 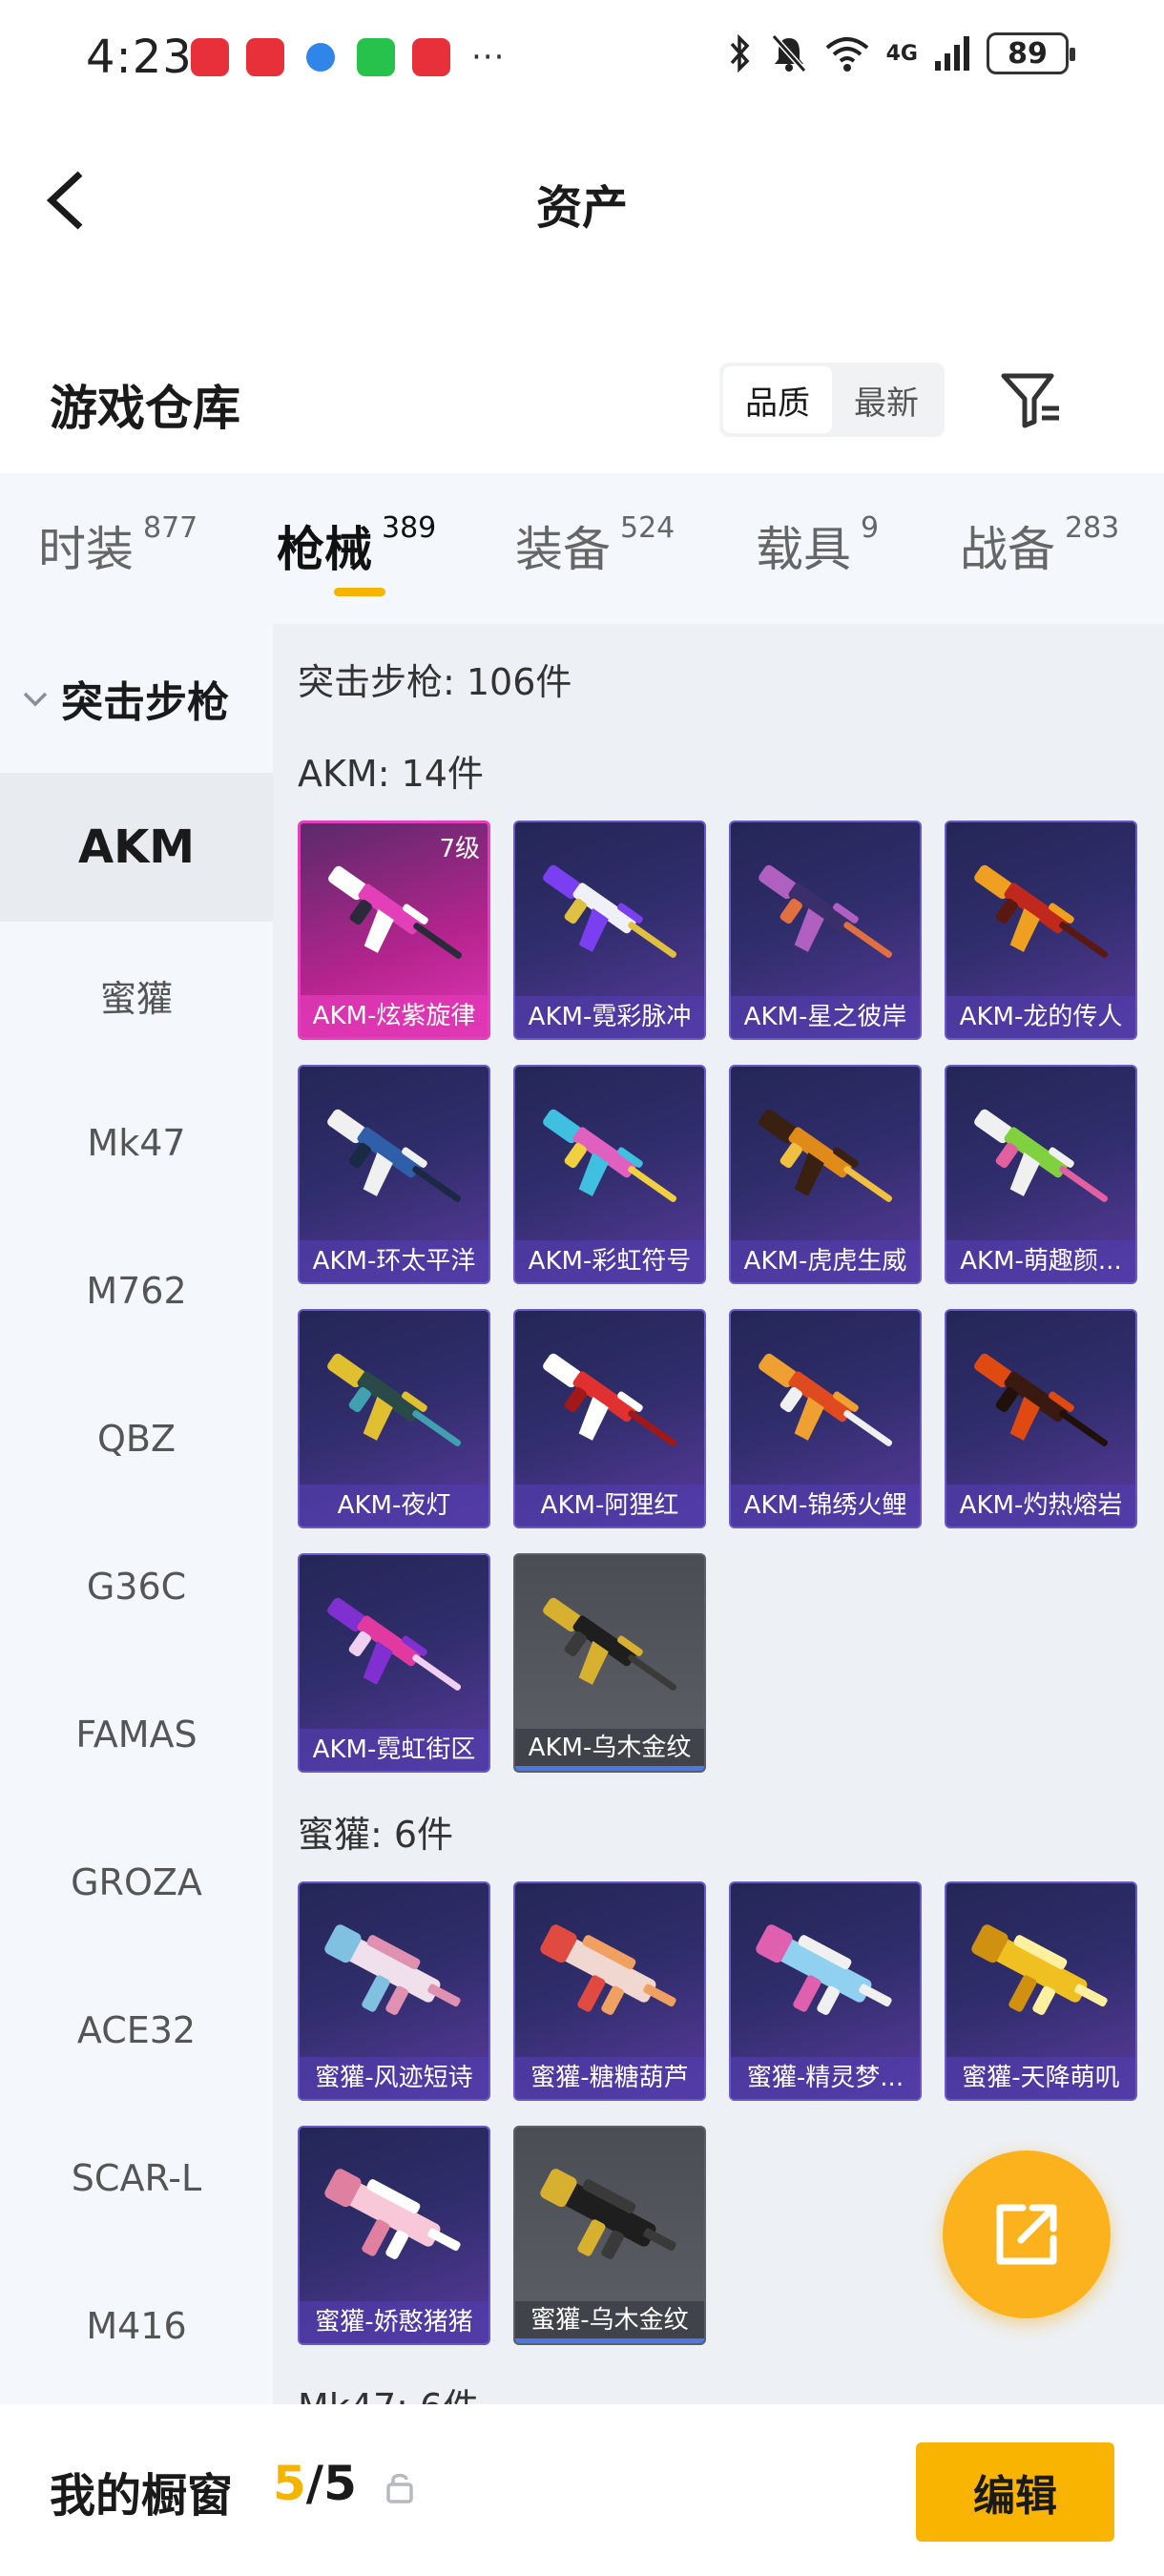 I want to click on weapon-skin-card: 7级 AKM-炫紫旋律, so click(x=394, y=930).